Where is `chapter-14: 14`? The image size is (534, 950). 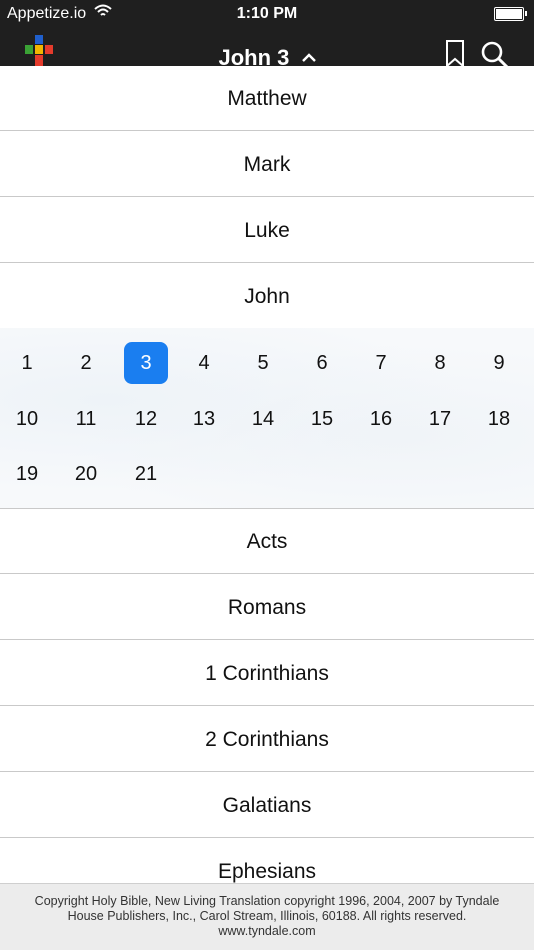 chapter-14: 14 is located at coordinates (263, 419).